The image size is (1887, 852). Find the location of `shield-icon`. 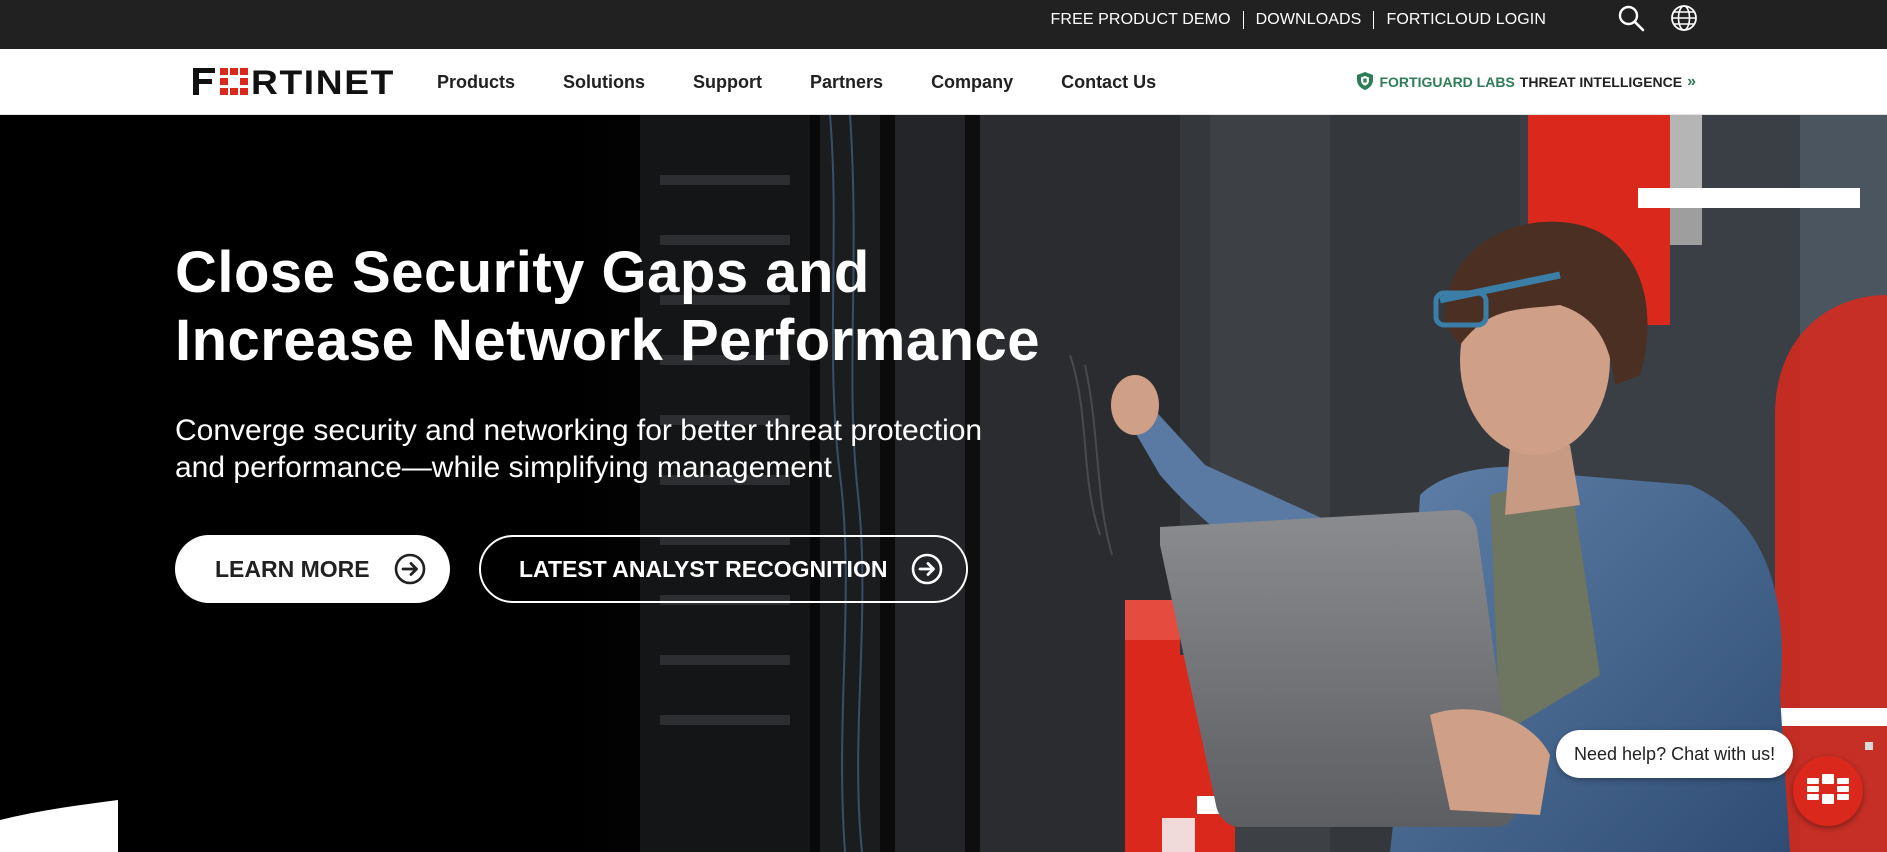

shield-icon is located at coordinates (1365, 82).